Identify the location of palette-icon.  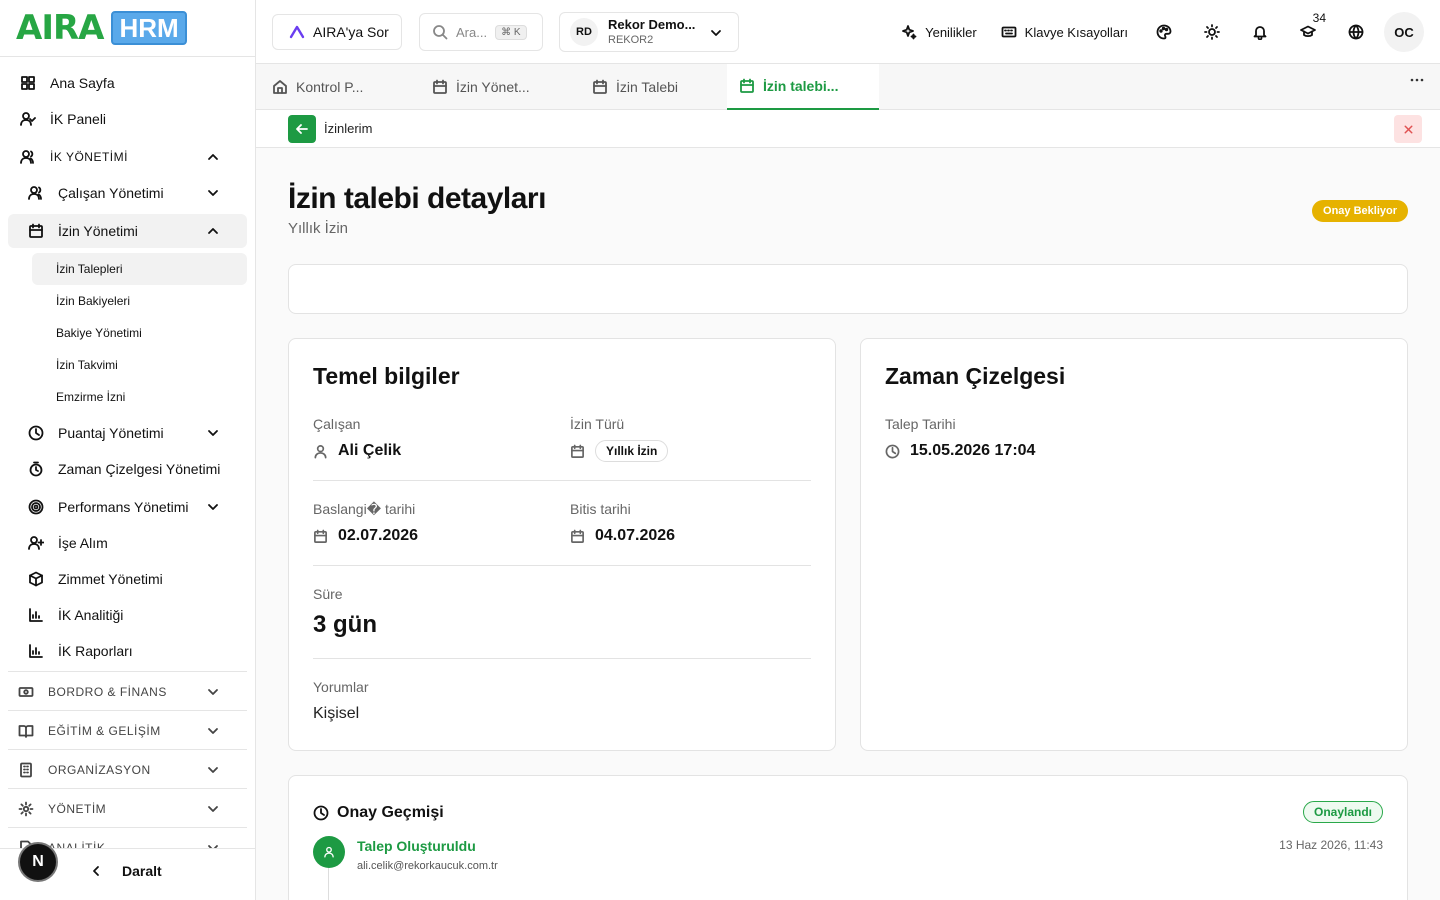
(1164, 32).